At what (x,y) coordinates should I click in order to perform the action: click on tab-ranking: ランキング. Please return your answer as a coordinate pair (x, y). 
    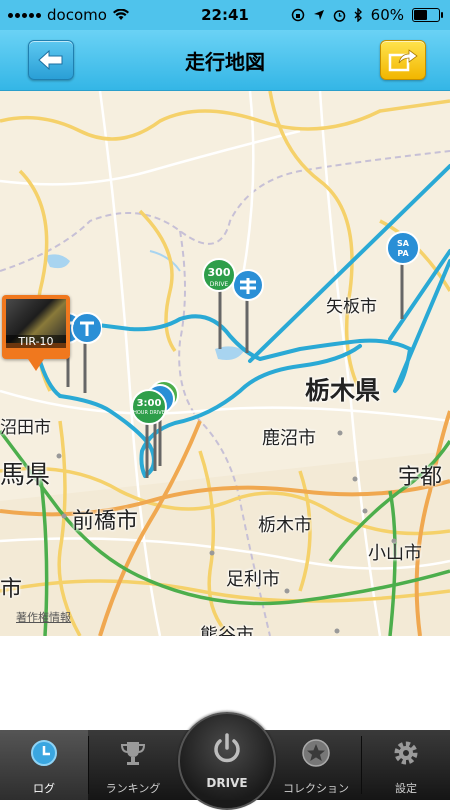
    Looking at the image, I should click on (133, 765).